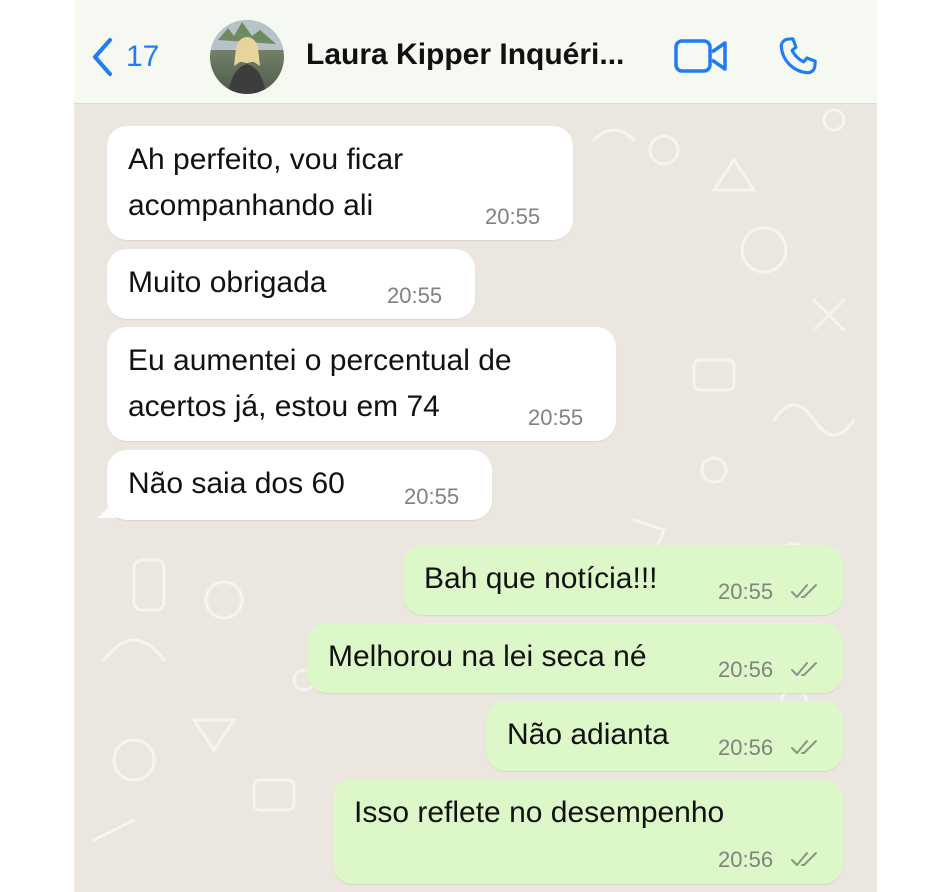 The width and height of the screenshot is (949, 892). Describe the element at coordinates (102, 57) in the screenshot. I see `chevron-left-icon` at that location.